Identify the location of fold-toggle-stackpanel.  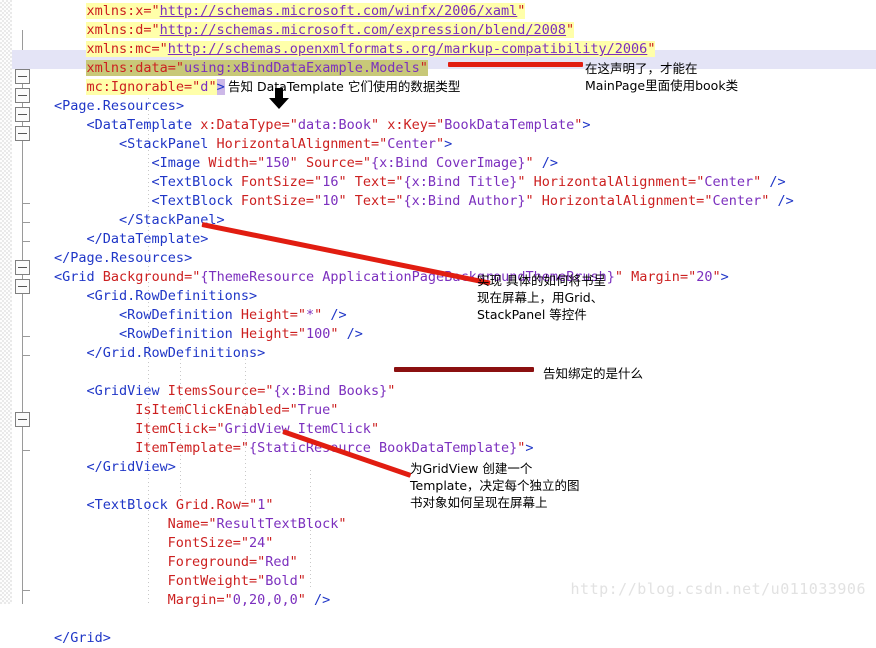
(22, 133).